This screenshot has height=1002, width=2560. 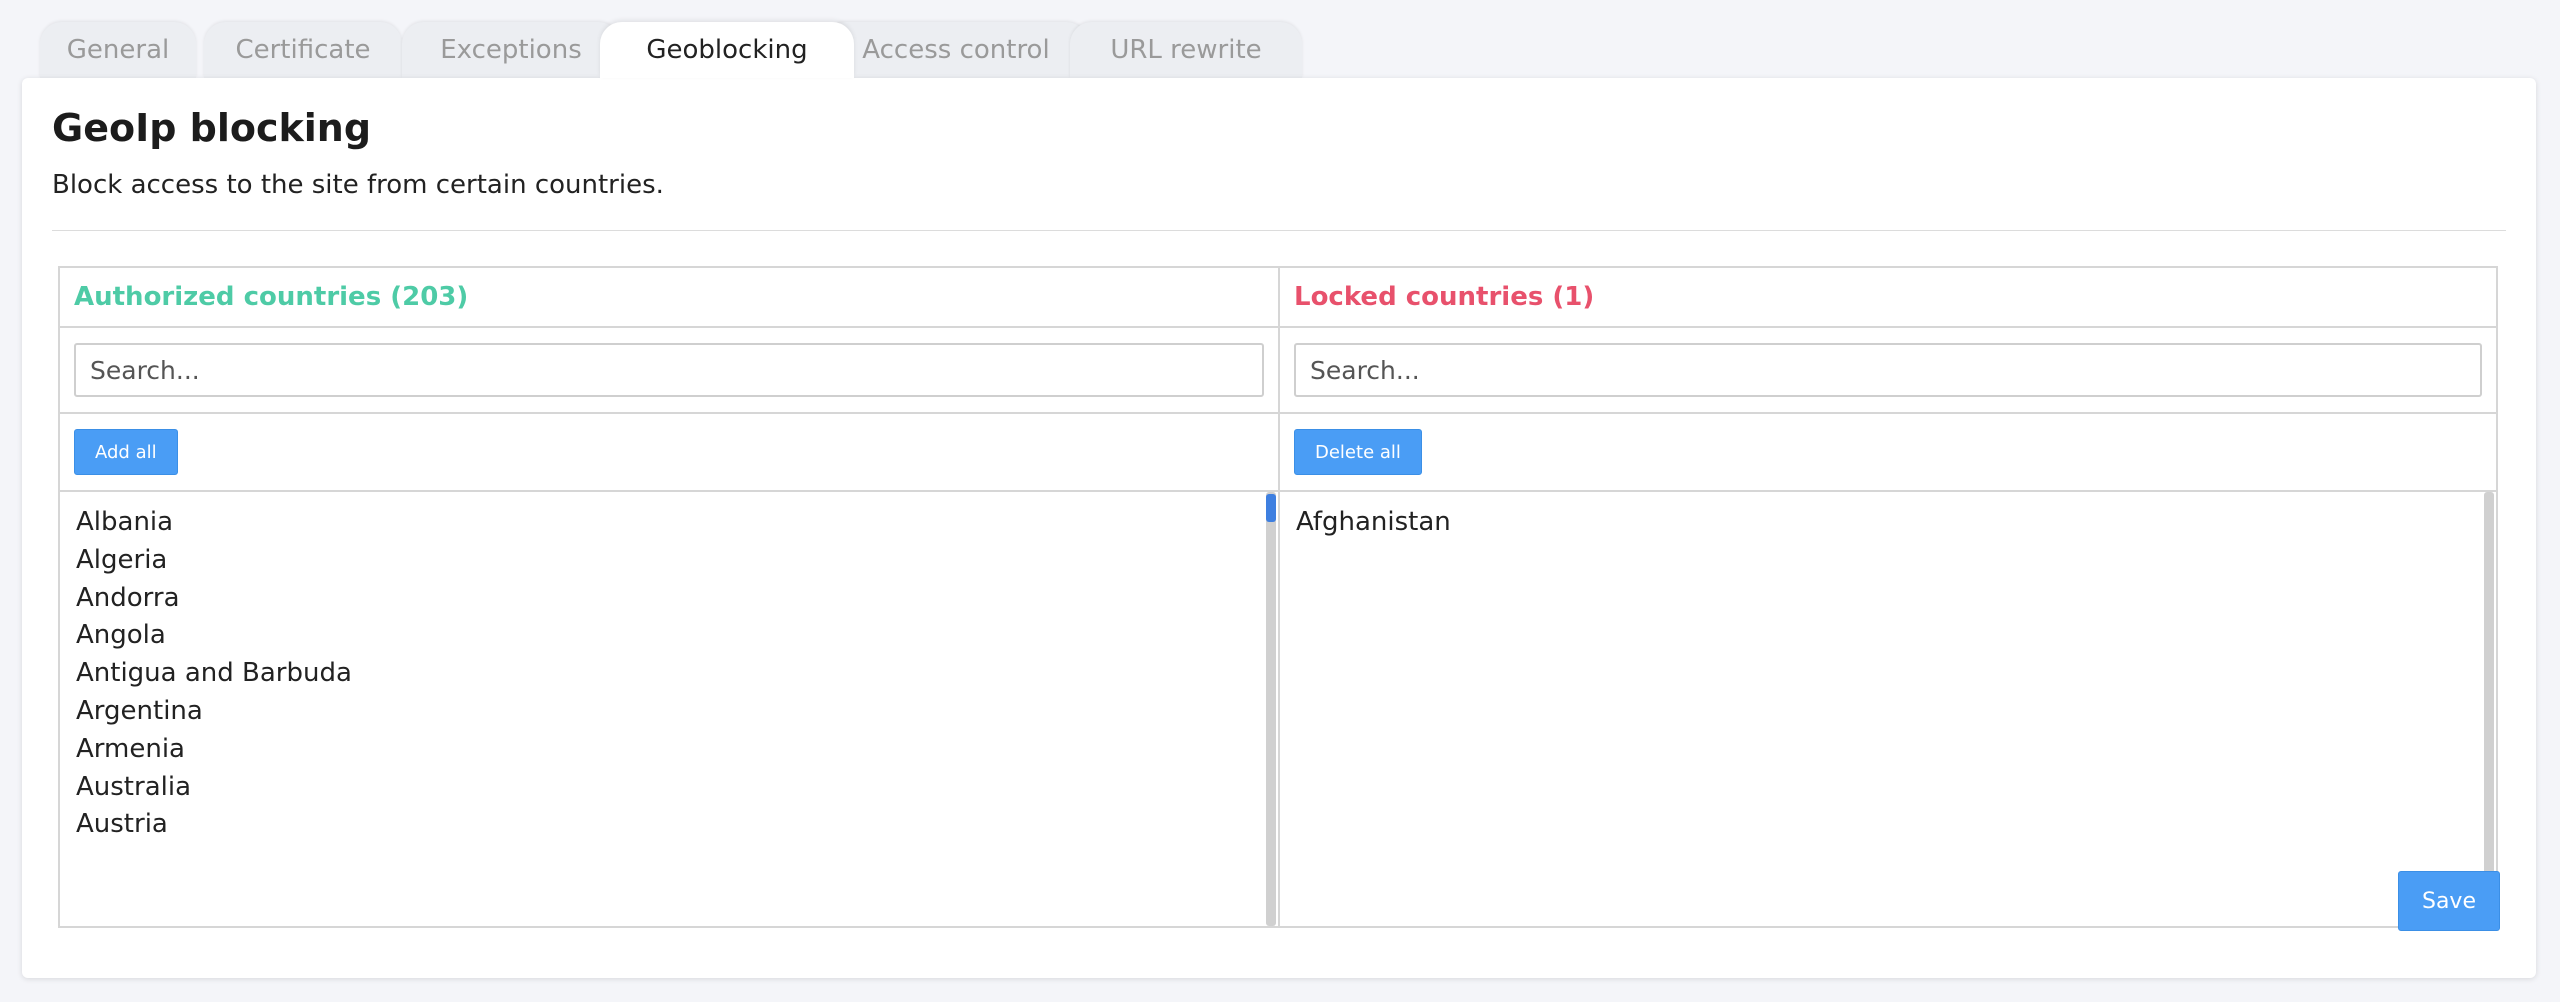 I want to click on country-item: Antigua and Barbuda, so click(x=677, y=674).